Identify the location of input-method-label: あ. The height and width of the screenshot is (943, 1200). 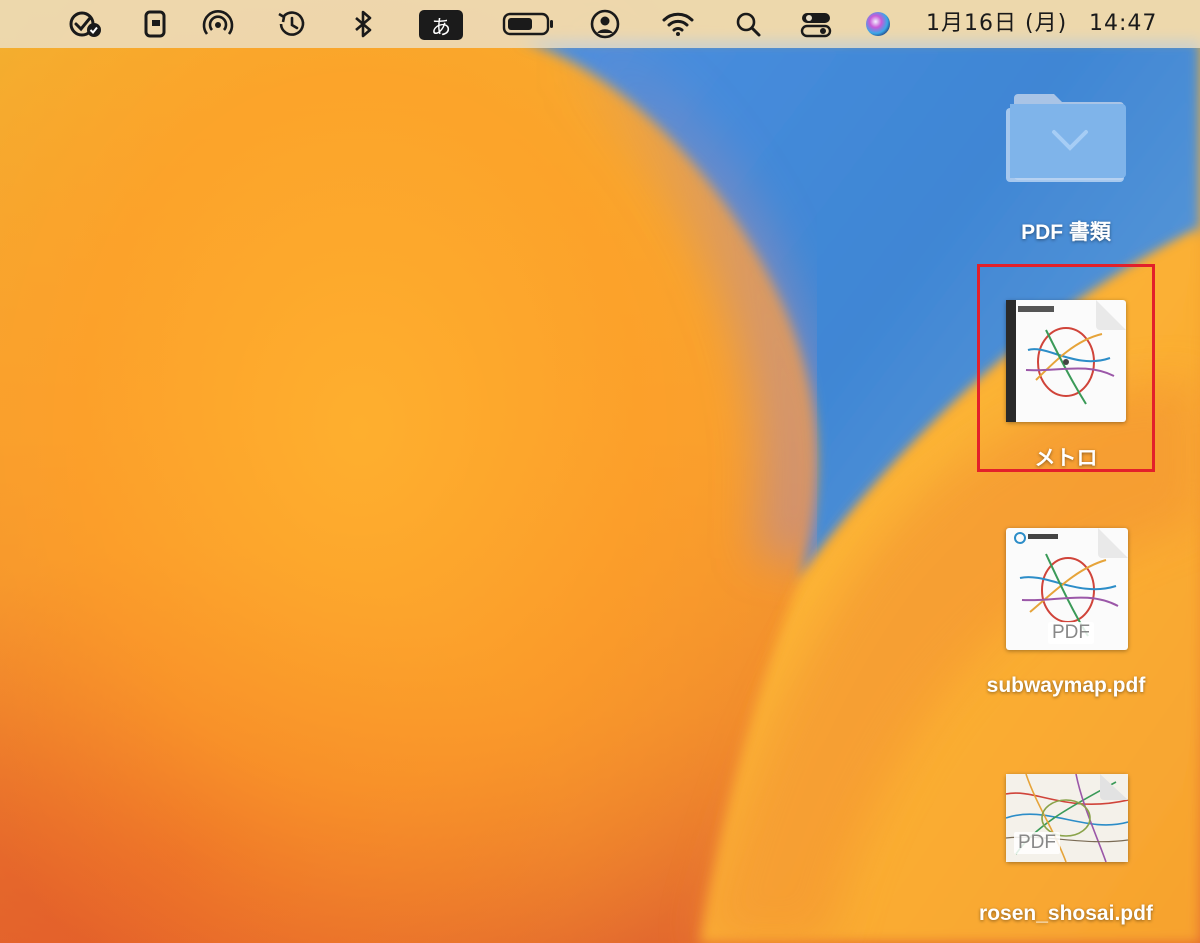
(441, 26).